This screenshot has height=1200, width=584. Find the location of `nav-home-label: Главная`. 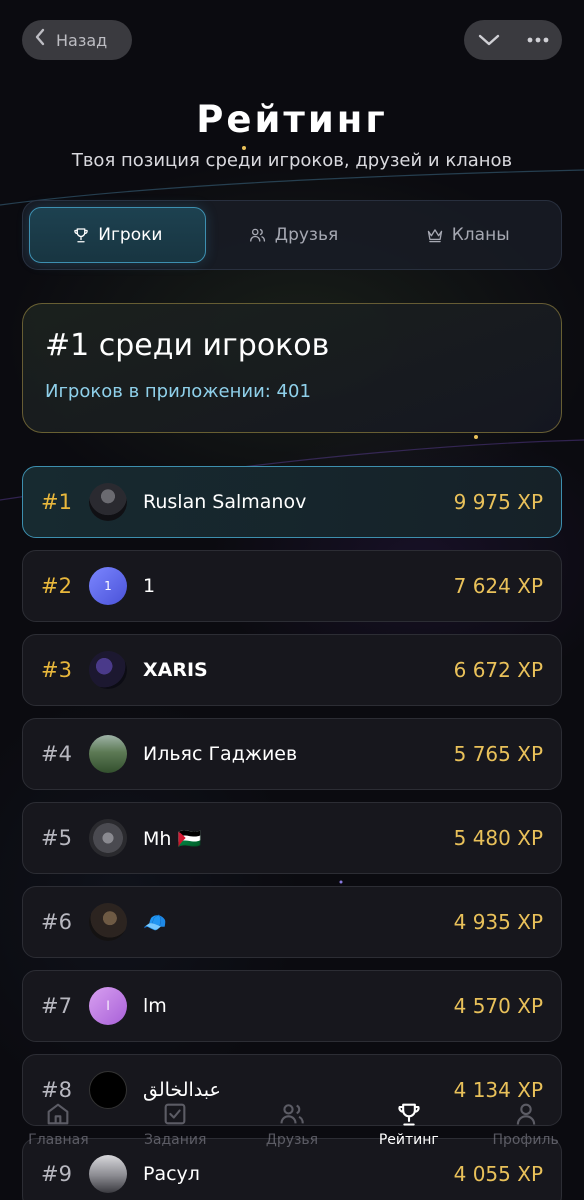

nav-home-label: Главная is located at coordinates (58, 1140).